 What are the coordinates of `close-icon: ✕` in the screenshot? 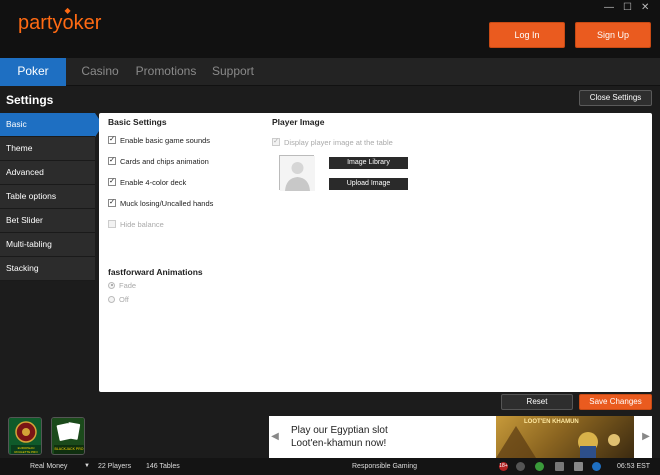 It's located at (645, 8).